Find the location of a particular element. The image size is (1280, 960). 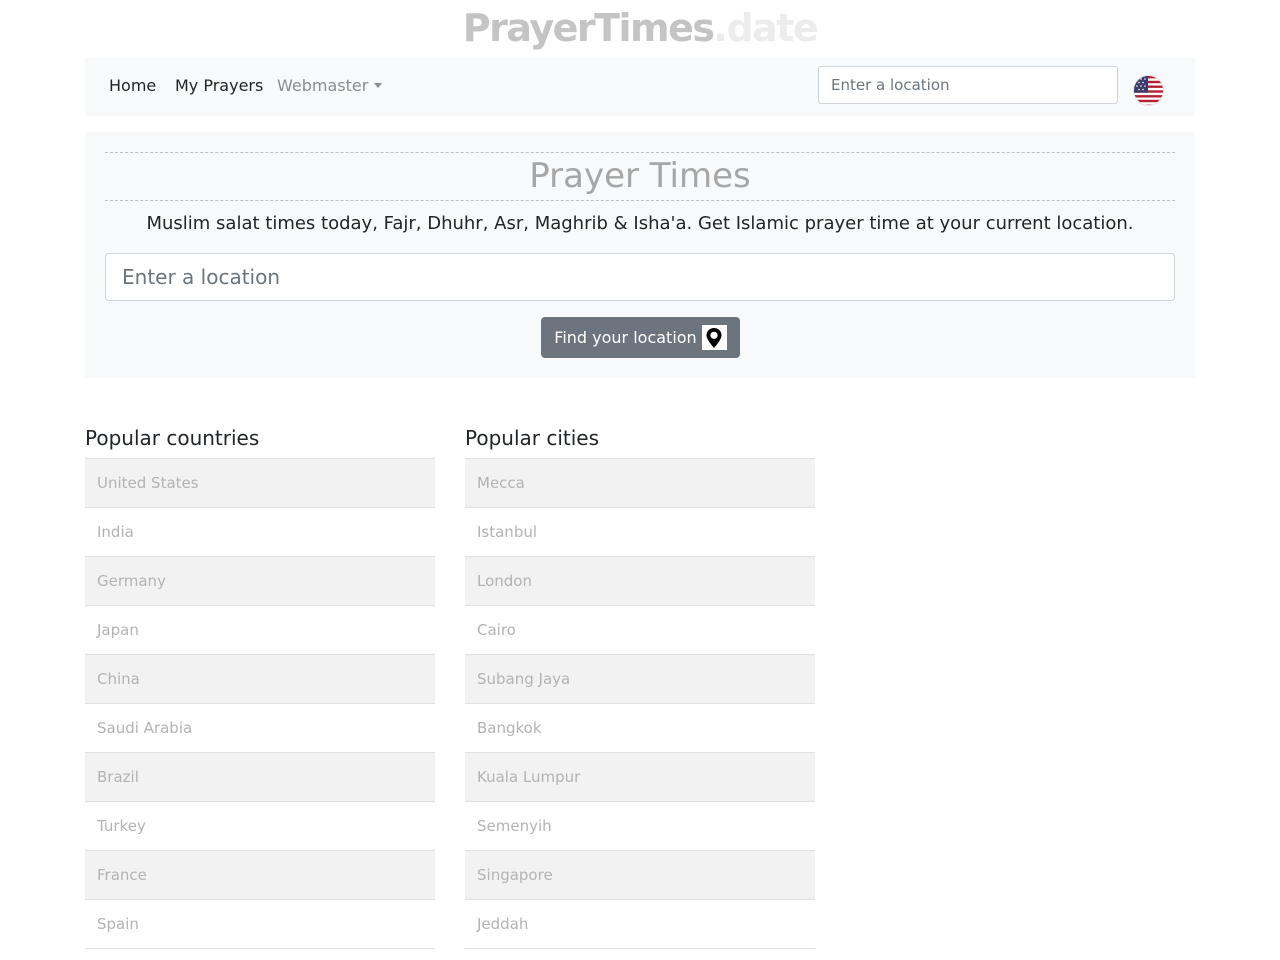

nav-webmaster-label: Webmaster is located at coordinates (323, 85).